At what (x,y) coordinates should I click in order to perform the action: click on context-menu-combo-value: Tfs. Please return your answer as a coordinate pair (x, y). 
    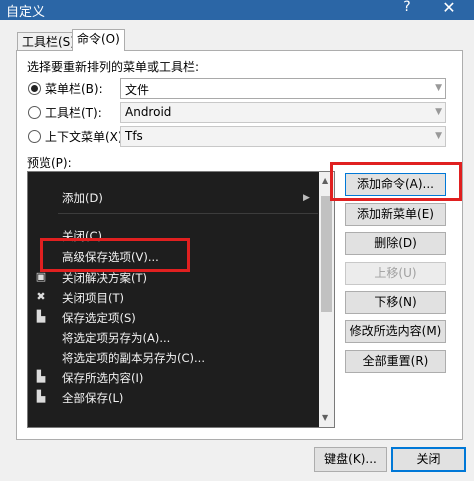
    Looking at the image, I should click on (134, 136).